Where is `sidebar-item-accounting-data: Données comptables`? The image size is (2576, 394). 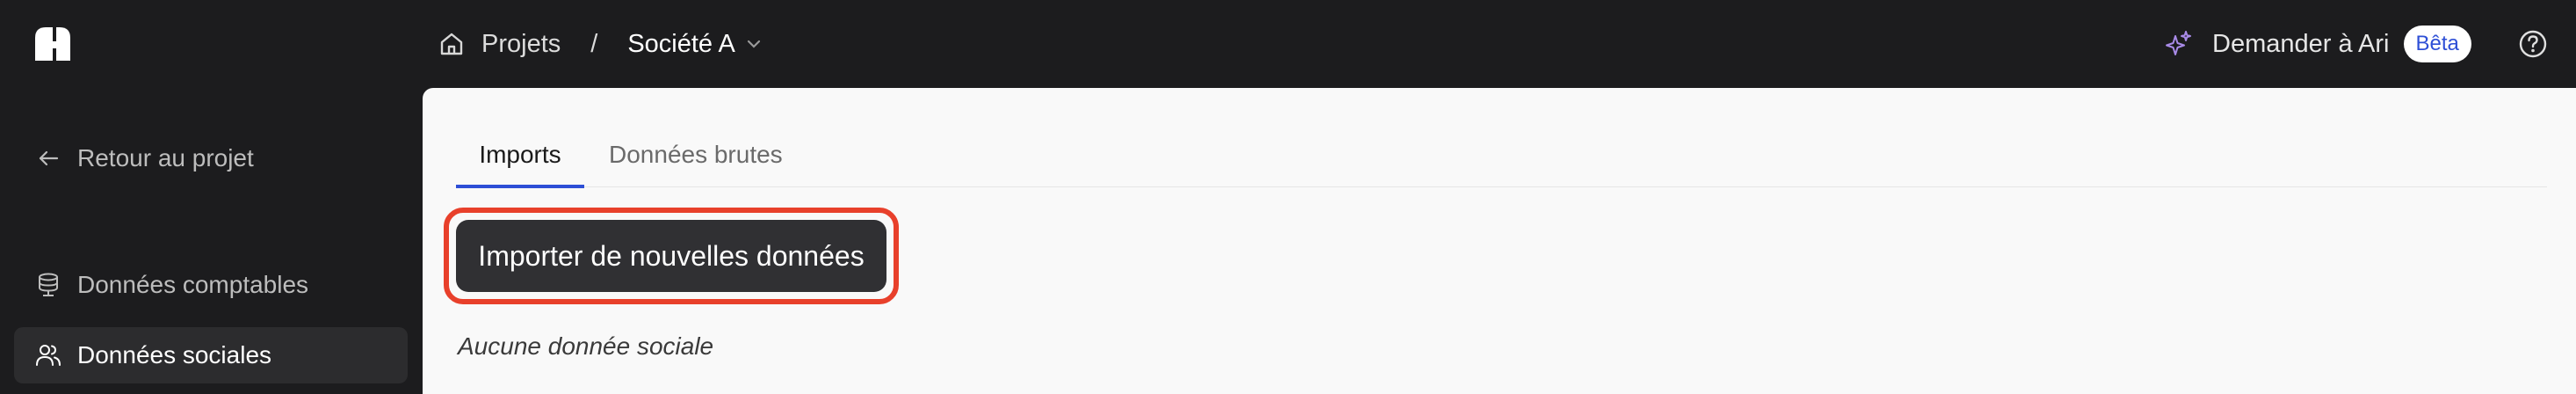
sidebar-item-accounting-data: Données comptables is located at coordinates (211, 285).